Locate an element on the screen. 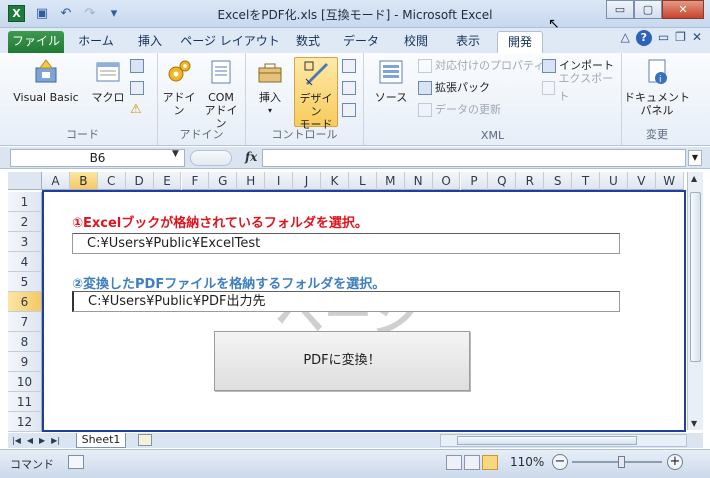  insert-function-icon: fx is located at coordinates (251, 157).